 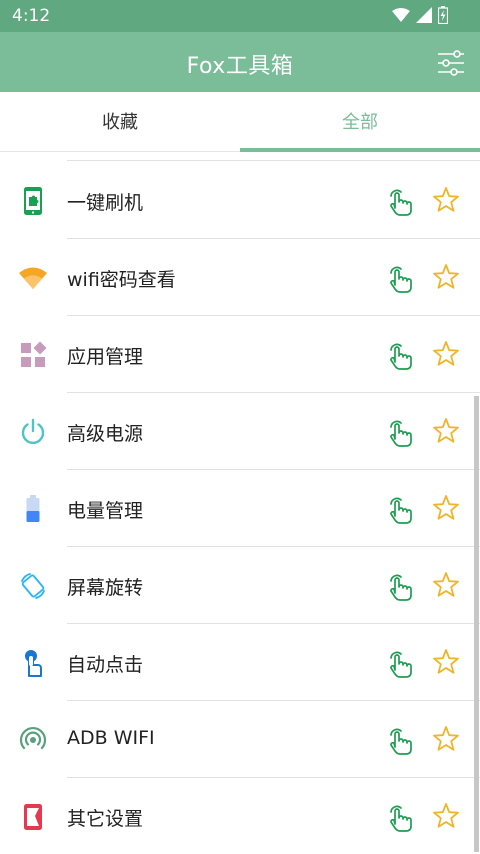 What do you see at coordinates (33, 663) in the screenshot?
I see `auto-click-icon` at bounding box center [33, 663].